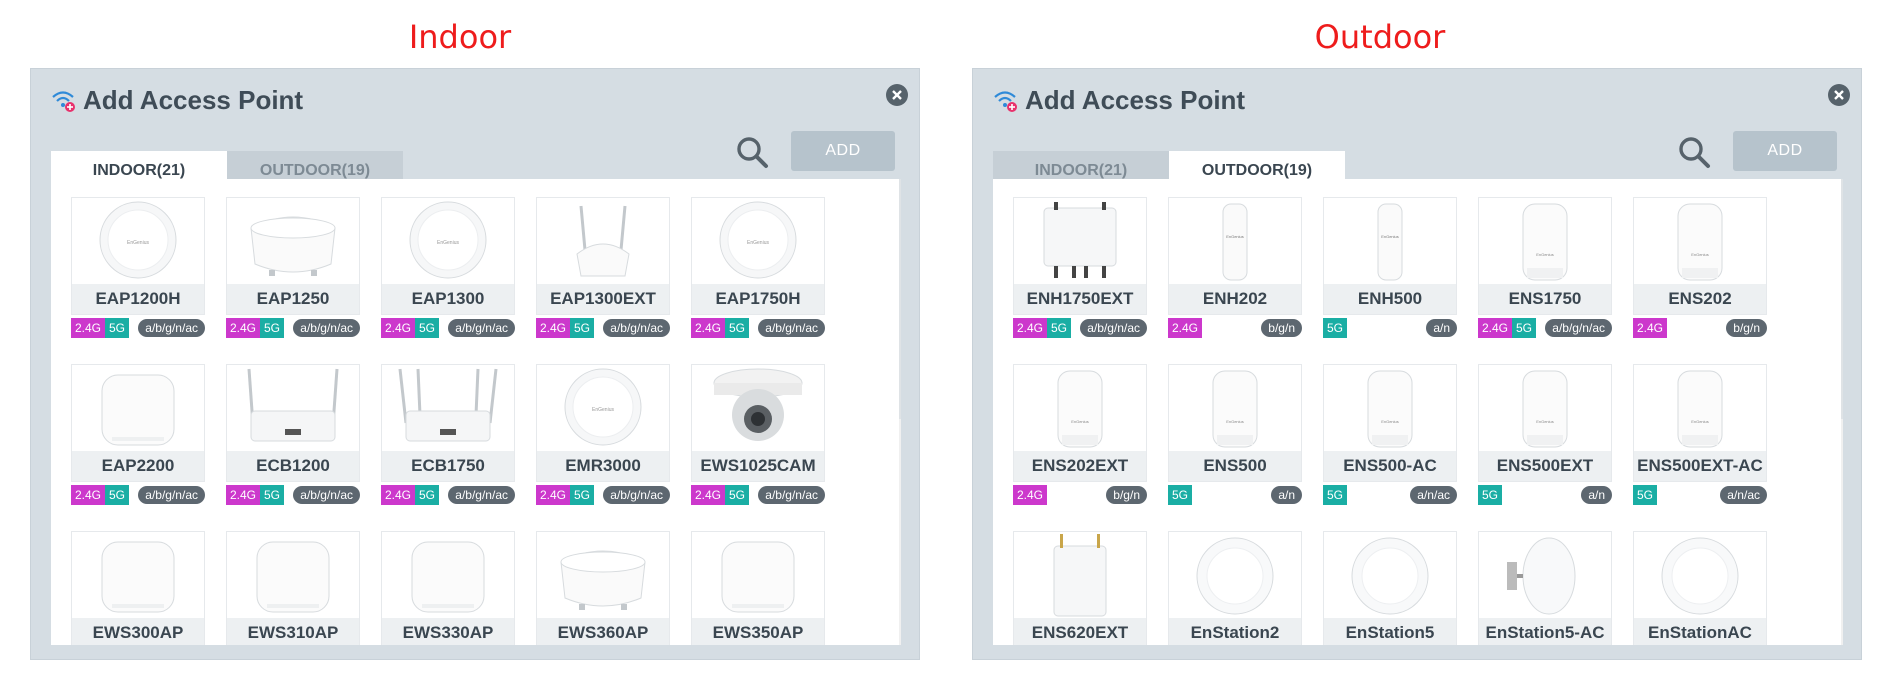  I want to click on device-card: EnGenius ENS202EXT 2.4G b/g/n, so click(1080, 434).